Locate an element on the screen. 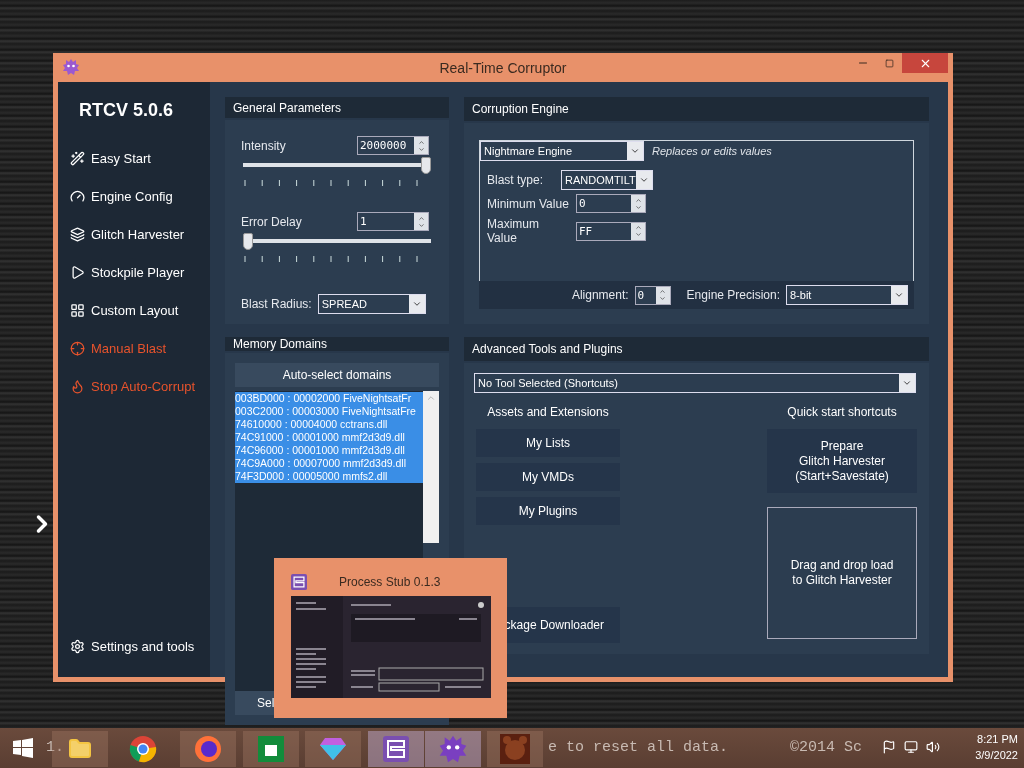 This screenshot has height=768, width=1024. sidebar-item: Glitch Harvester is located at coordinates (140, 234).